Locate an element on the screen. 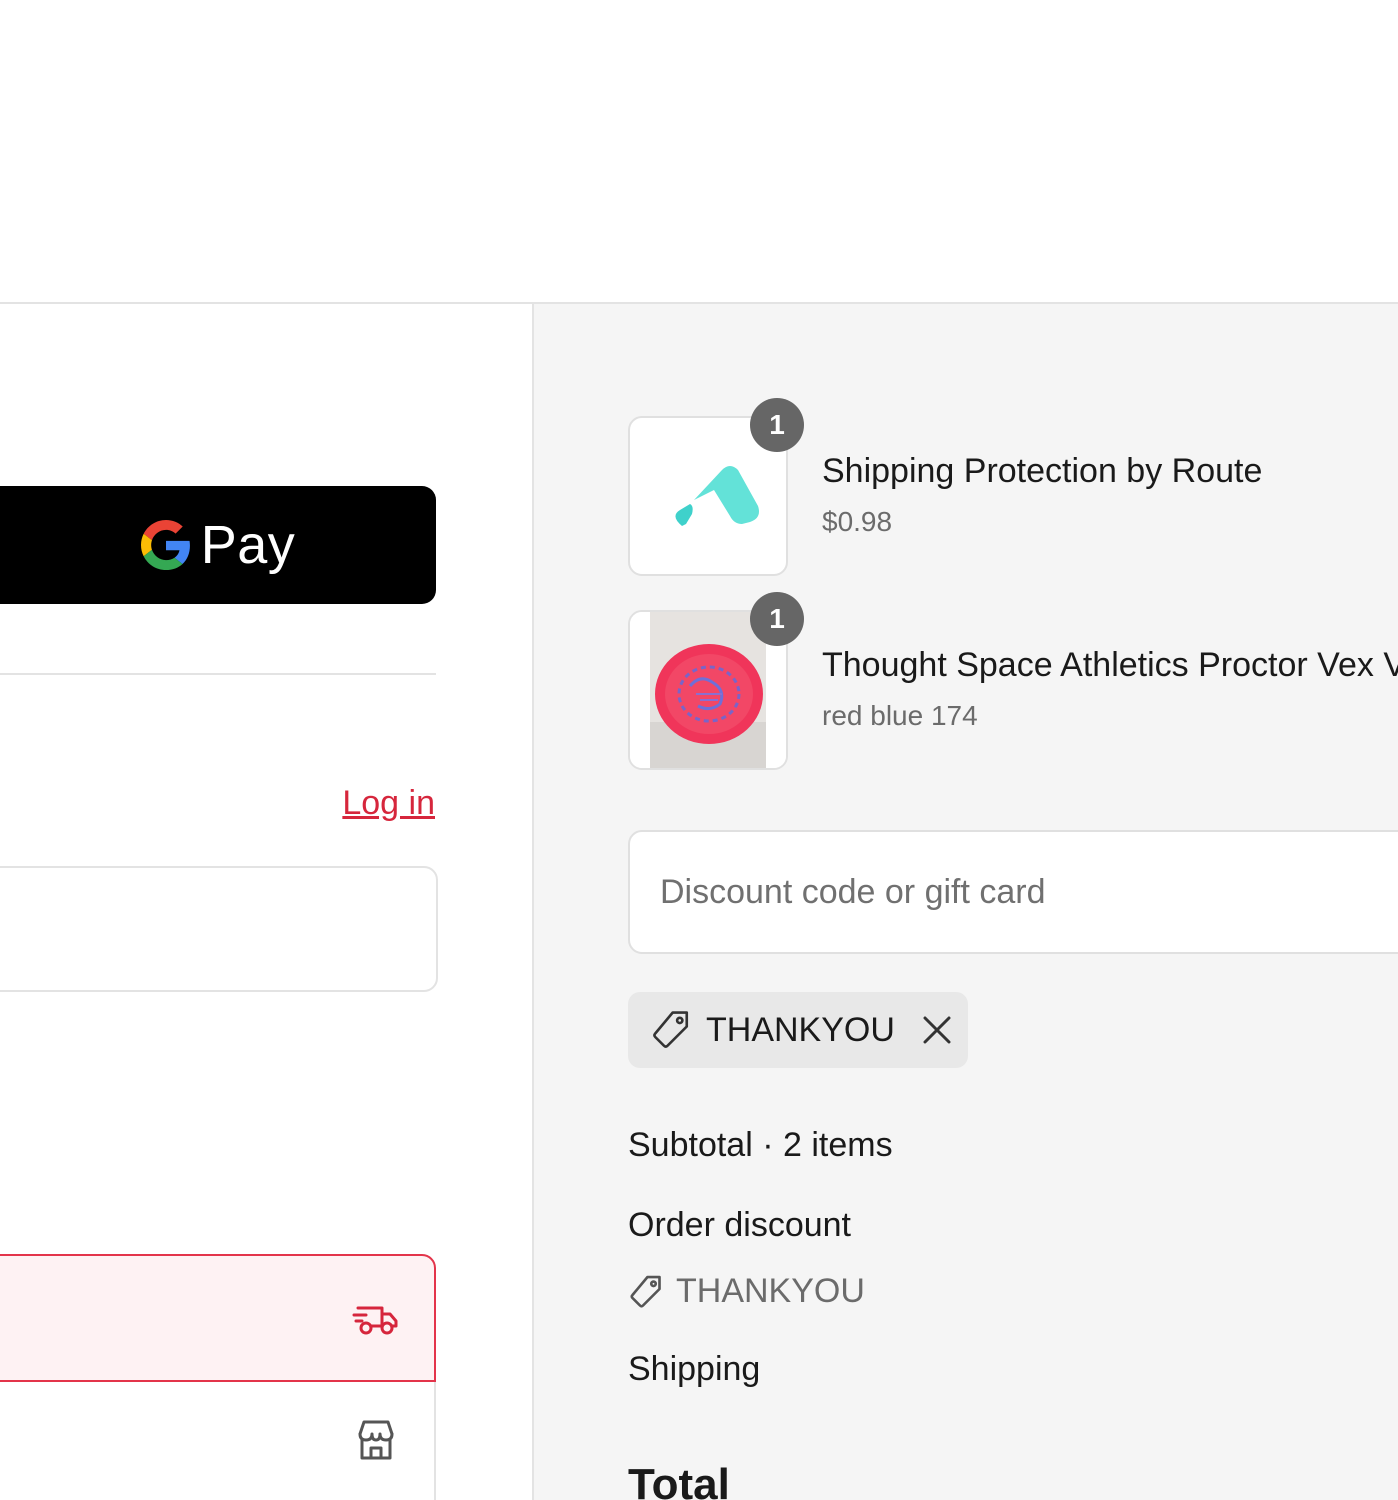  delivery-truck-icon is located at coordinates (375, 1320).